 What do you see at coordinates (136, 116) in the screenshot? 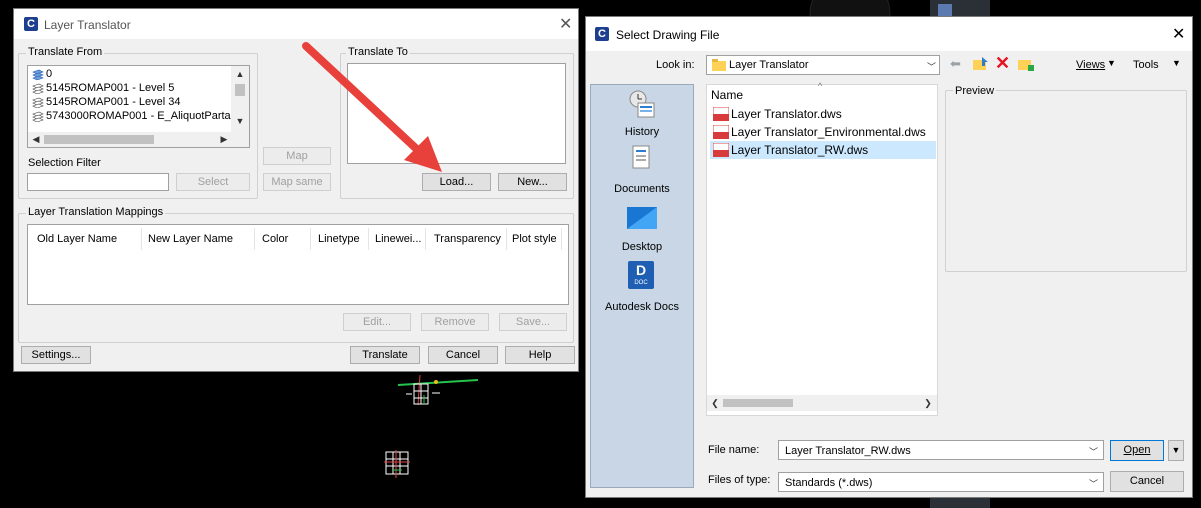
I see `layer-list-item: 5743000ROMAP001 - E_AliquotPartand` at bounding box center [136, 116].